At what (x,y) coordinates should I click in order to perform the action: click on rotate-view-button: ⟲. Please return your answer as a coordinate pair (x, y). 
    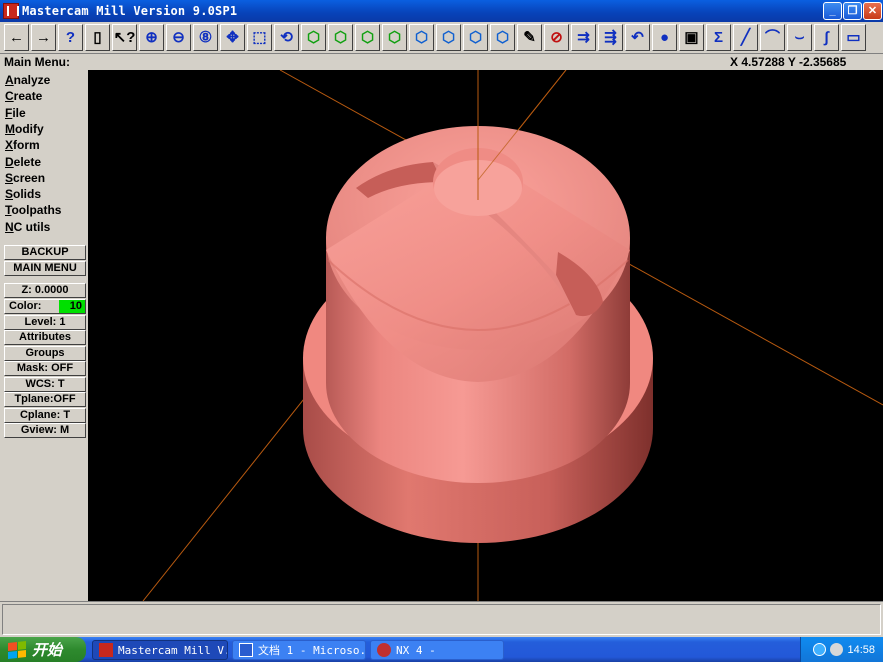
    Looking at the image, I should click on (286, 37).